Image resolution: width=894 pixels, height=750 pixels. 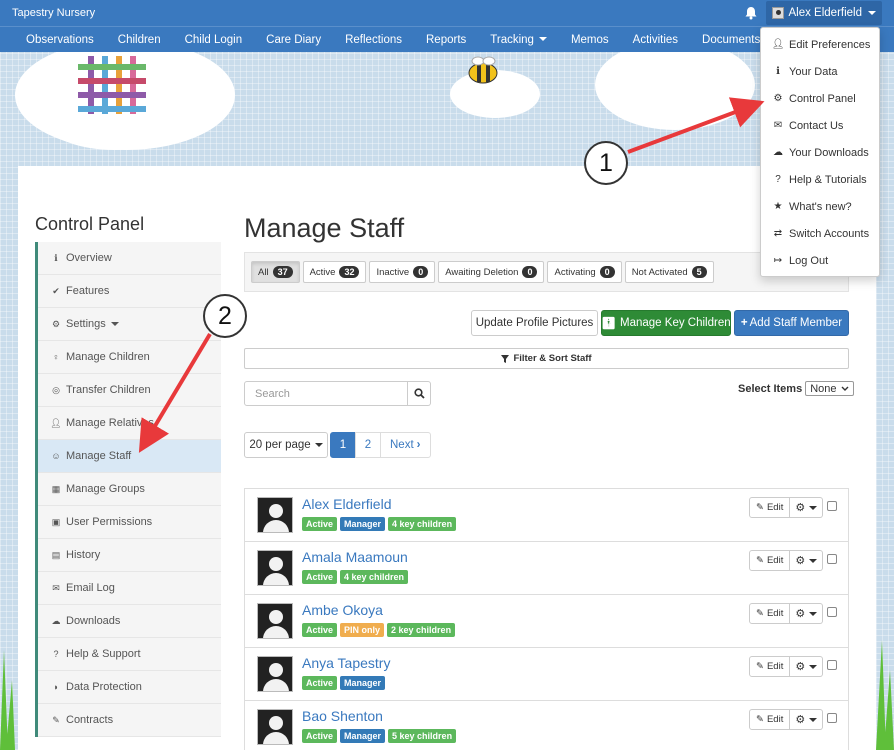 What do you see at coordinates (820, 206) in the screenshot?
I see `menu-item-what-s-new-: ★ What's new?` at bounding box center [820, 206].